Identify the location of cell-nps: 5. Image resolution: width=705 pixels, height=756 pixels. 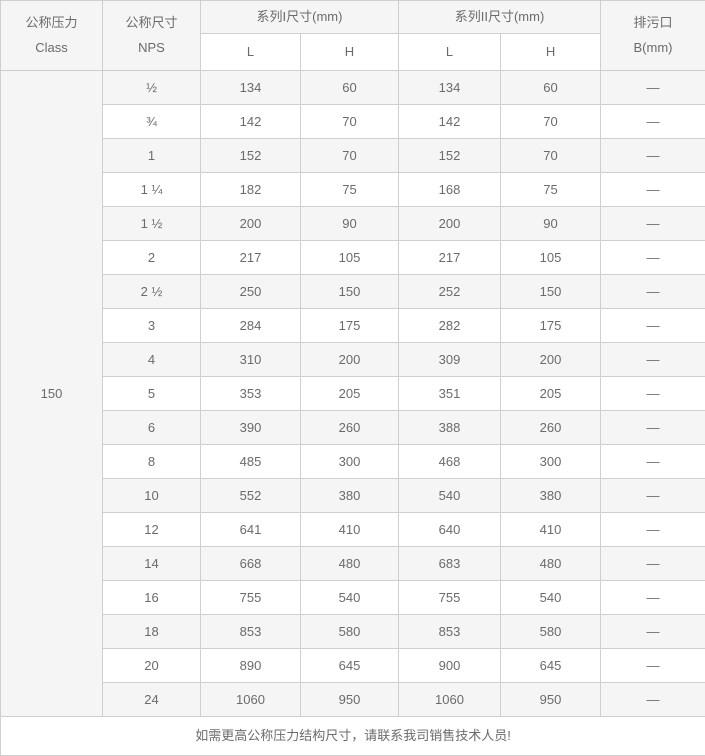
(152, 394).